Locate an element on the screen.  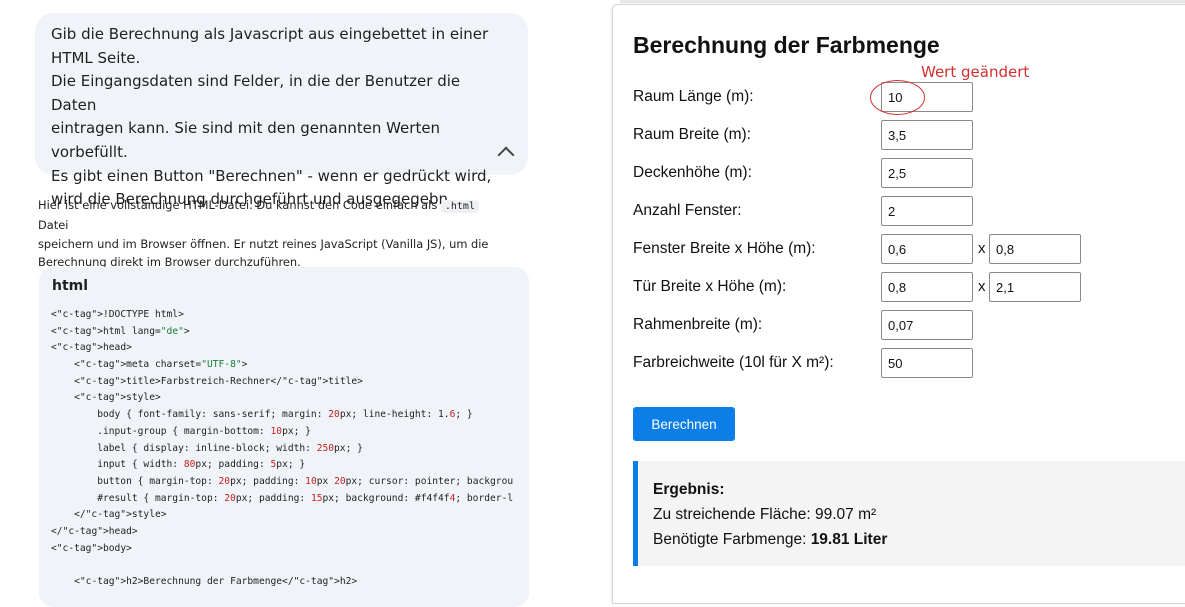
input-group-fenster-anzahl: Anzahl Fenster: is located at coordinates (909, 211).